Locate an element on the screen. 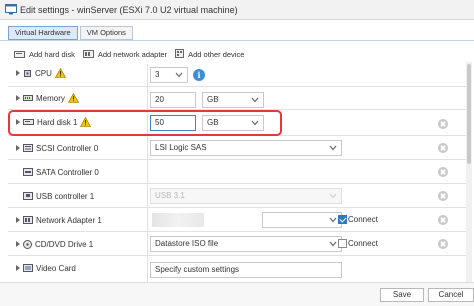  cpu-label-group: CPU is located at coordinates (41, 73).